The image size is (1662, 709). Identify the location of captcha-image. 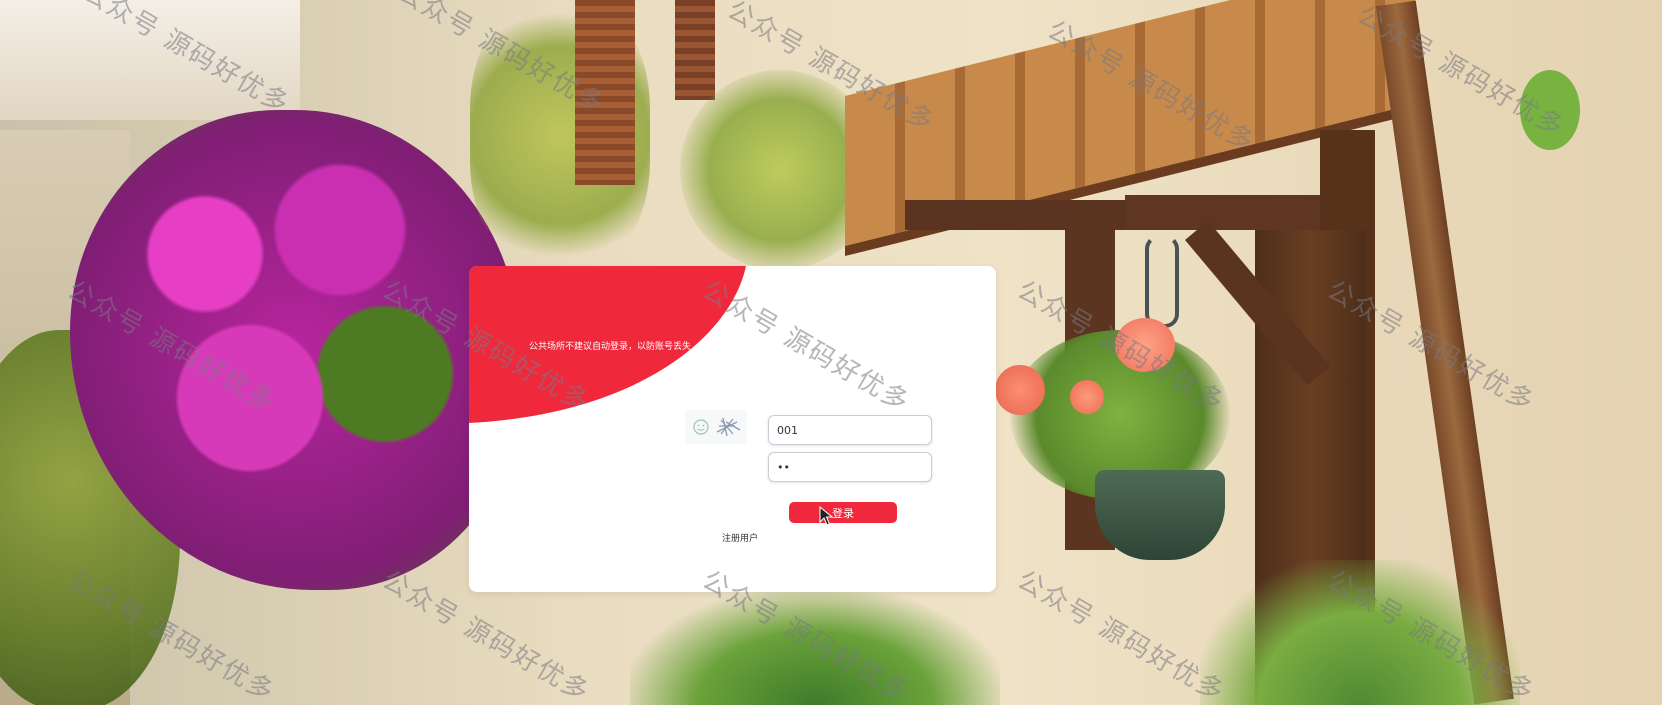
(716, 427).